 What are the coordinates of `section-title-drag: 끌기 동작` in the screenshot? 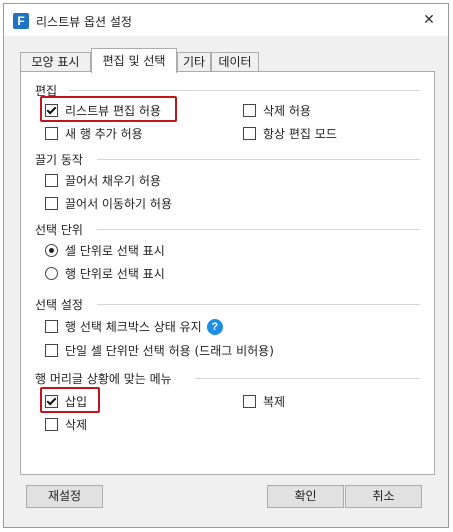 It's located at (59, 160).